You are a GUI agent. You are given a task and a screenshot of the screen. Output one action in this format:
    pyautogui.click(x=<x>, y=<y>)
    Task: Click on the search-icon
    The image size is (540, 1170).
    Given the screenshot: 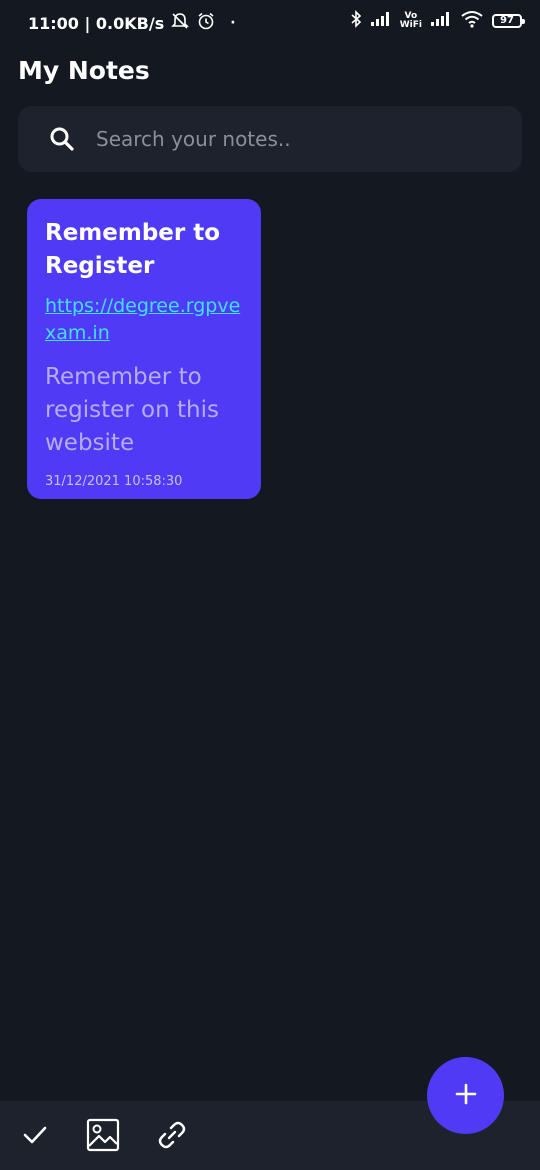 What is the action you would take?
    pyautogui.click(x=62, y=139)
    